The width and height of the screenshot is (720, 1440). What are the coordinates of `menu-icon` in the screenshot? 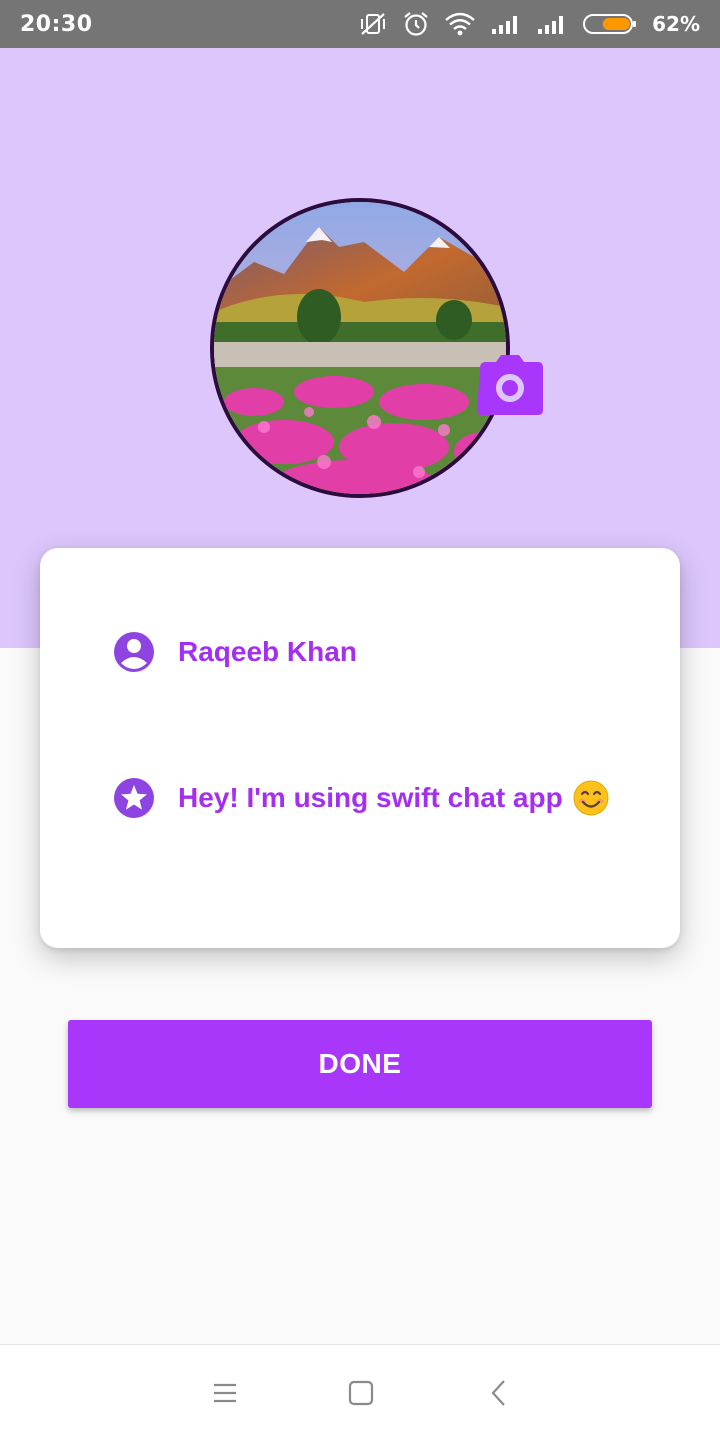 It's located at (225, 1393).